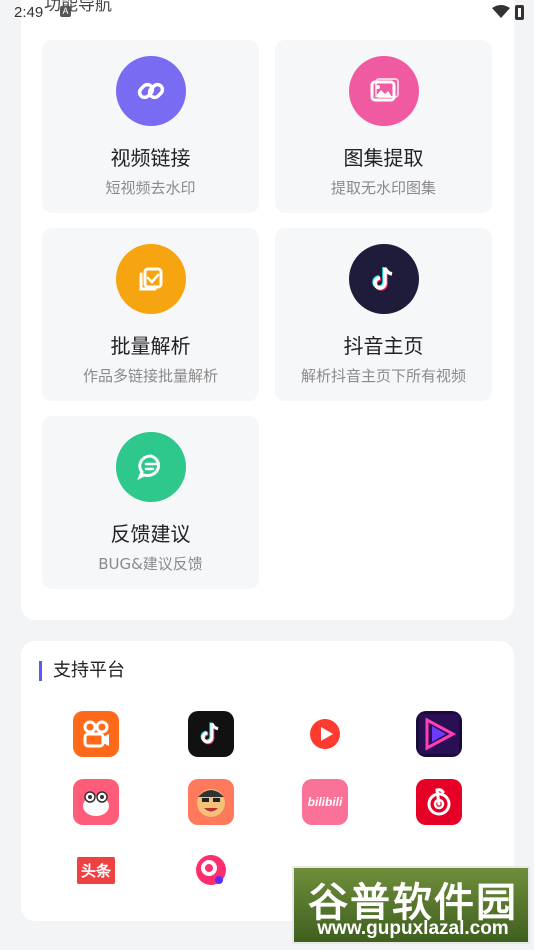  Describe the element at coordinates (150, 564) in the screenshot. I see `tile-subtitle: BUG&建议反馈` at that location.